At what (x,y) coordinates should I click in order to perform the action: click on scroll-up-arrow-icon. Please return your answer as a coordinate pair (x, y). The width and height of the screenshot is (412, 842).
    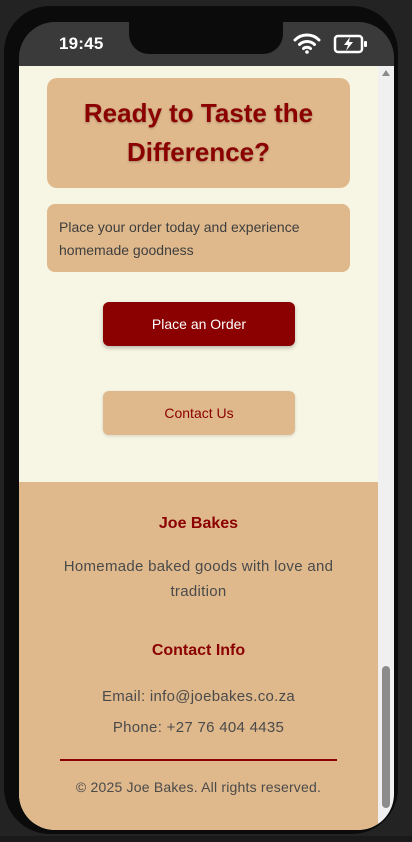
    Looking at the image, I should click on (386, 73).